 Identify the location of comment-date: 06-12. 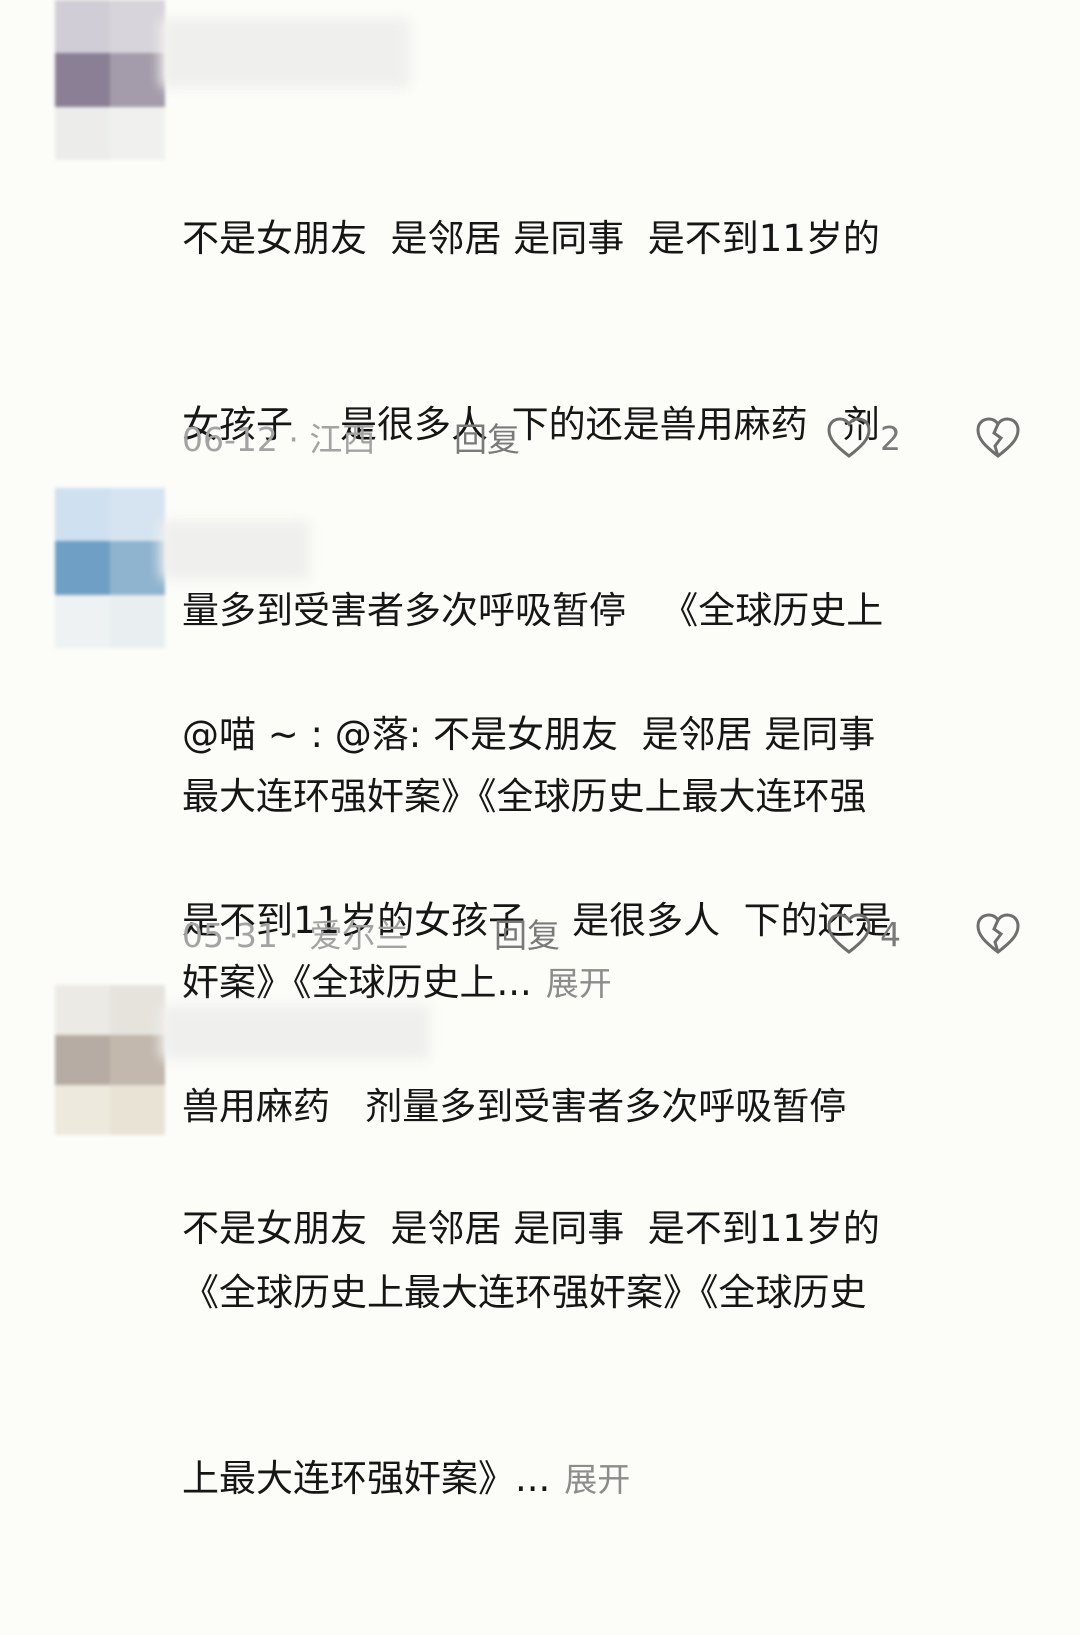
(230, 439).